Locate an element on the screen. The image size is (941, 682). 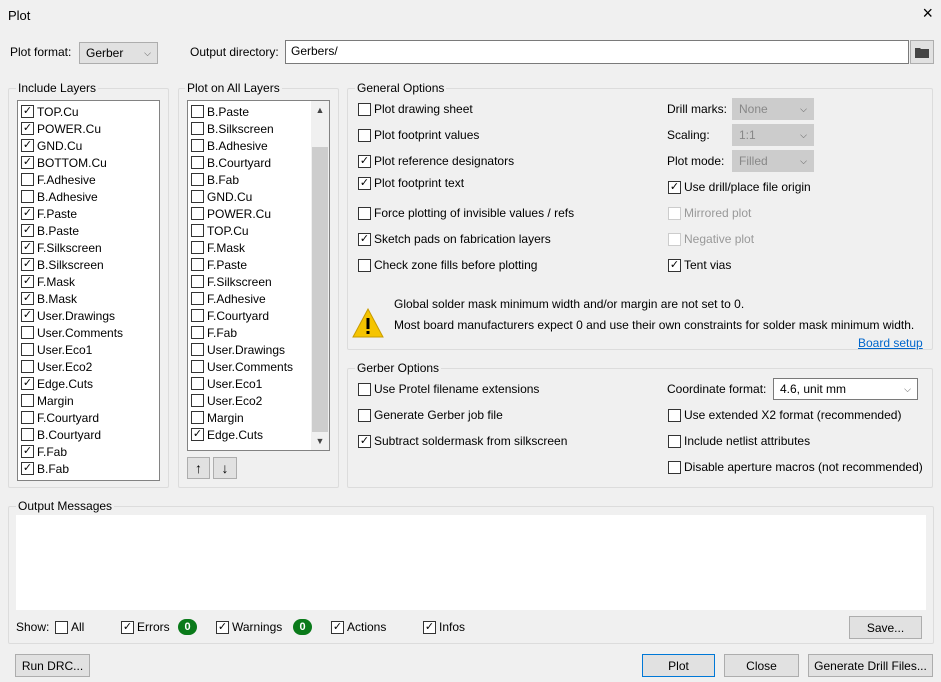
general-option: Plot footprint values is located at coordinates (418, 135).